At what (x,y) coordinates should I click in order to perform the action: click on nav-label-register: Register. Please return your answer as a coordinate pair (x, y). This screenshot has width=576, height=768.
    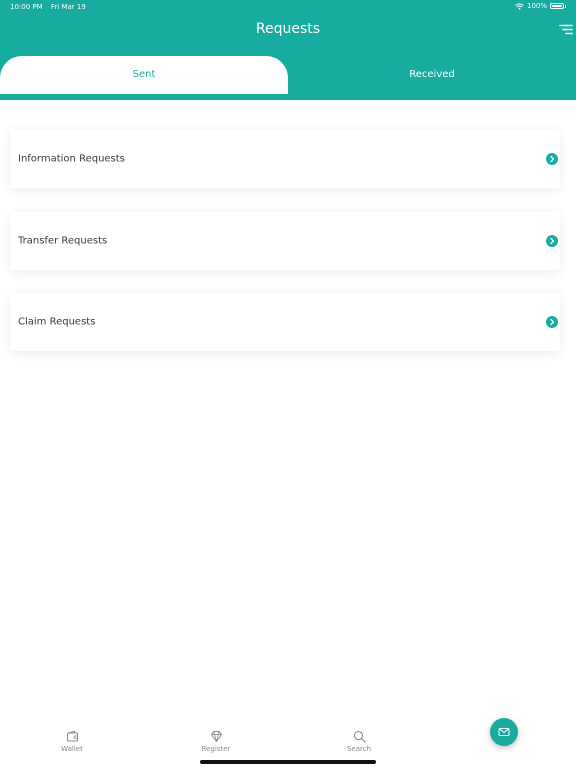
    Looking at the image, I should click on (216, 749).